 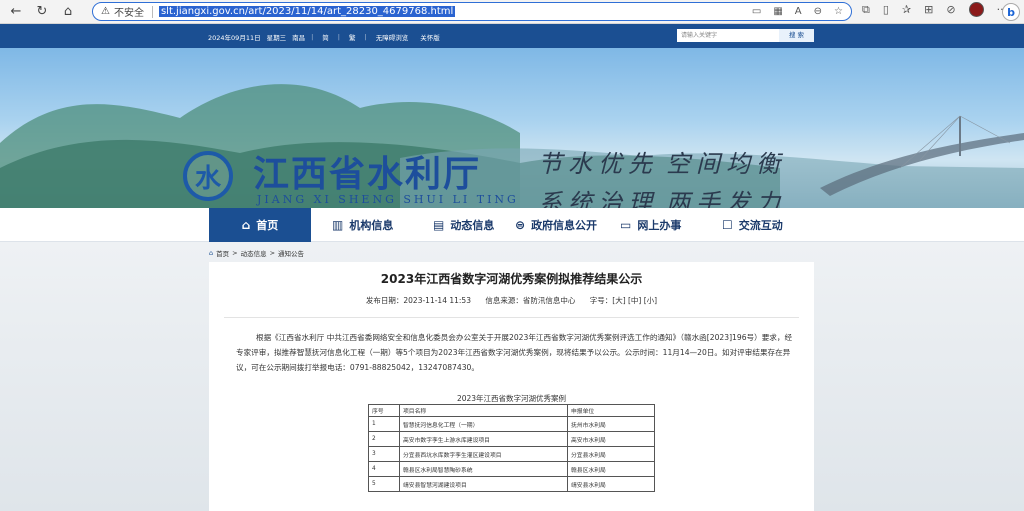 What do you see at coordinates (520, 225) in the screenshot?
I see `gov-info-icon: ⊜` at bounding box center [520, 225].